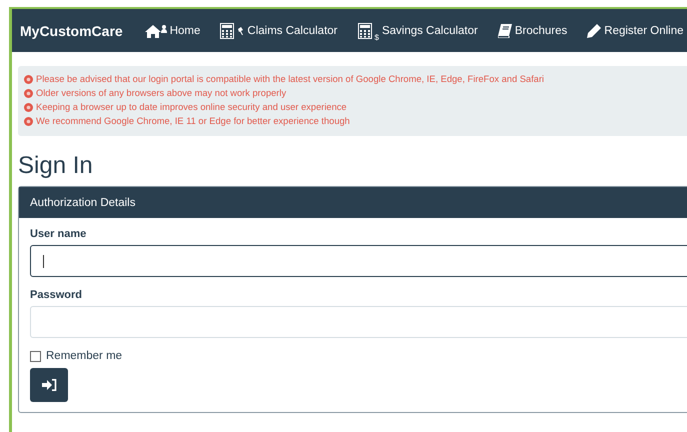 This screenshot has width=687, height=432. Describe the element at coordinates (161, 93) in the screenshot. I see `notice-text: Older versions of any browsers above may not work properly` at that location.